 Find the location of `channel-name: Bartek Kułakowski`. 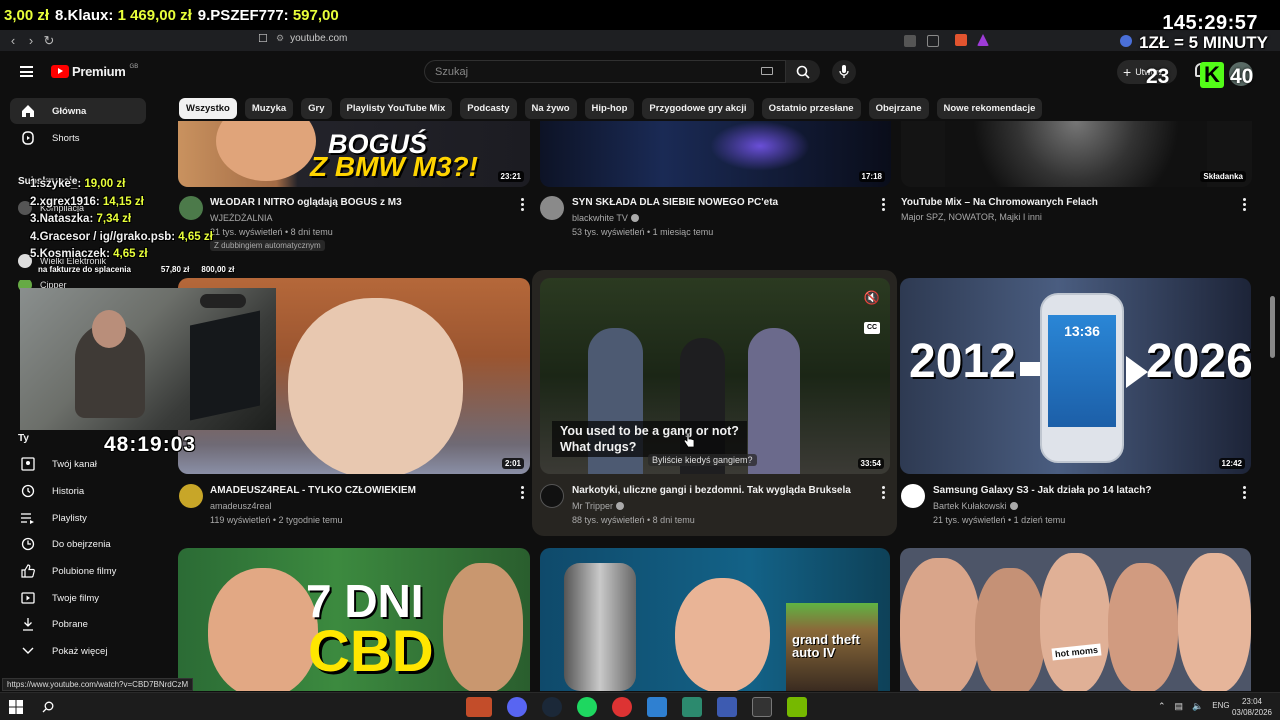

channel-name: Bartek Kułakowski is located at coordinates (975, 506).